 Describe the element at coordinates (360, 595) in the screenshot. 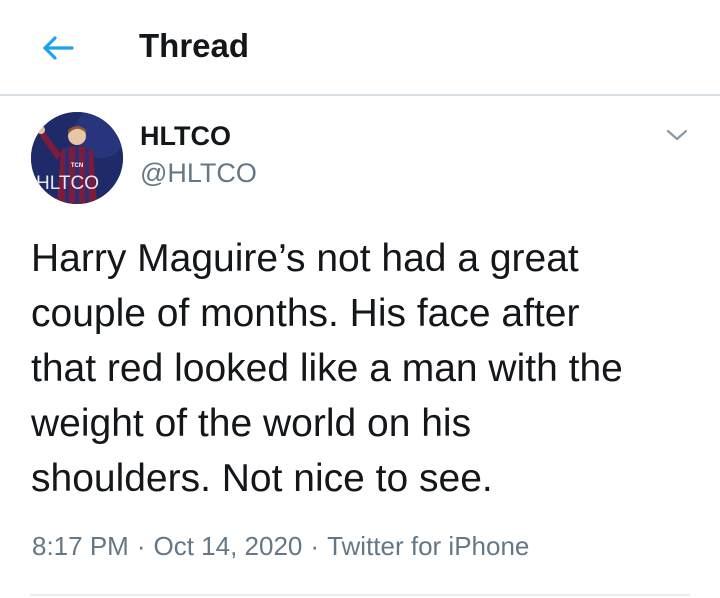

I see `divider` at that location.